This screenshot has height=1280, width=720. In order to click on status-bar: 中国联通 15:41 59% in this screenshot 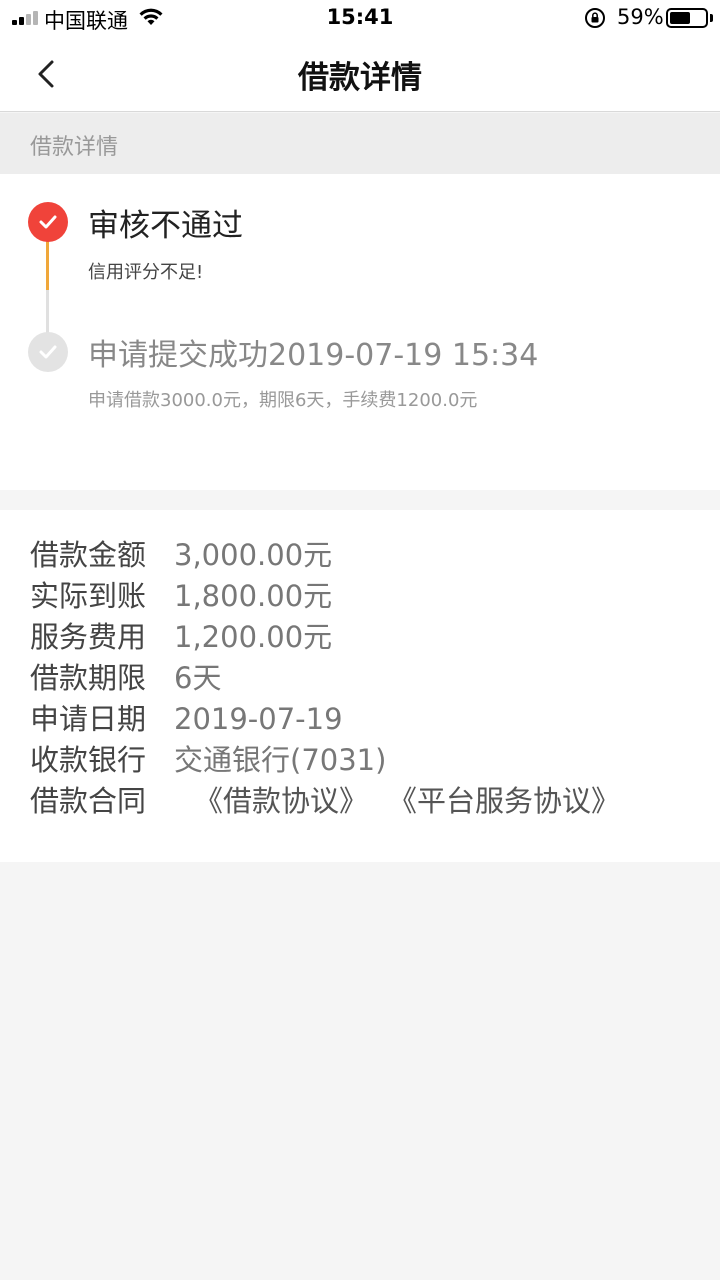, I will do `click(360, 18)`.